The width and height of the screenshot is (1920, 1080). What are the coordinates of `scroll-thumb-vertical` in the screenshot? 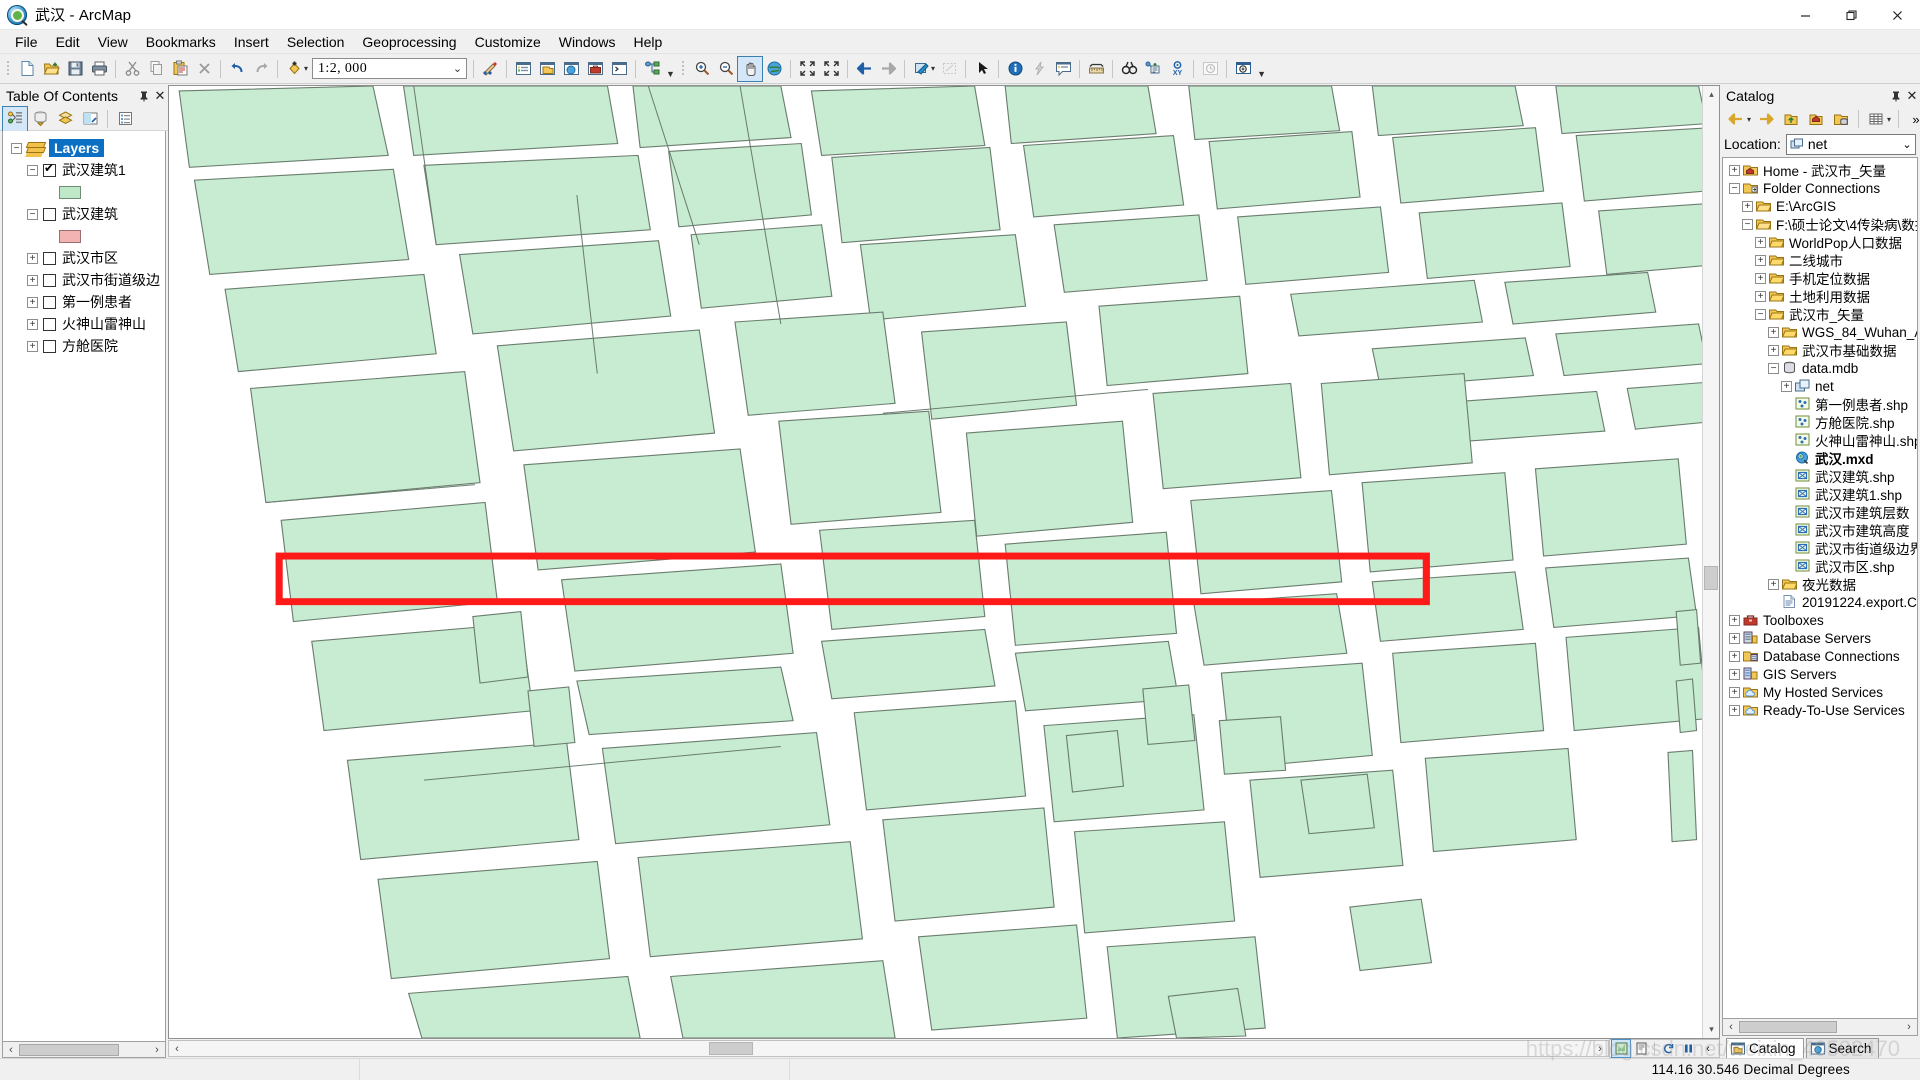 It's located at (1711, 578).